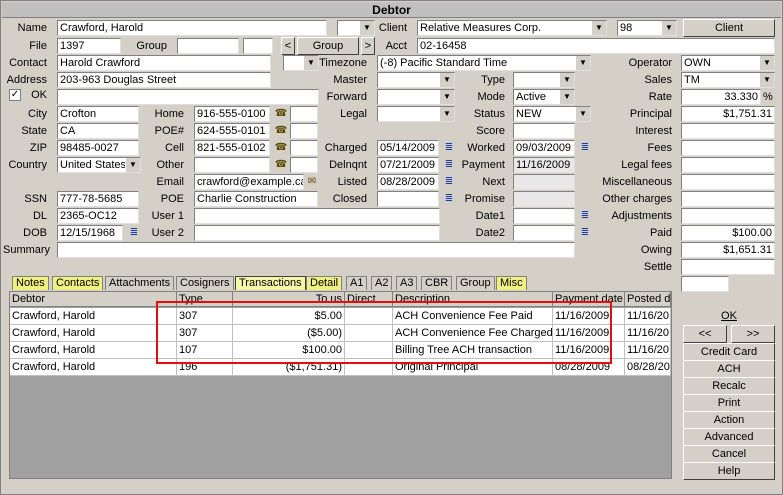 The image size is (783, 495). Describe the element at coordinates (316, 250) in the screenshot. I see `summary-field` at that location.